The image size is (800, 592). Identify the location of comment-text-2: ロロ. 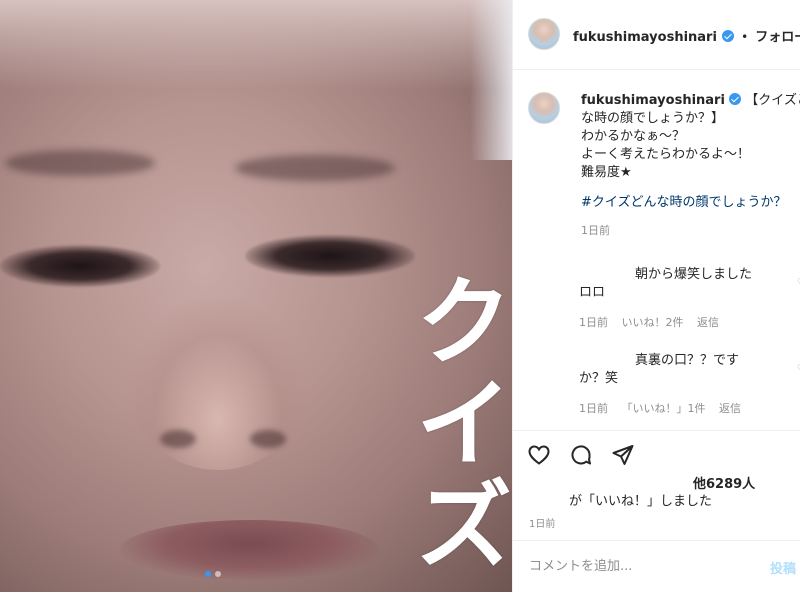
(592, 292).